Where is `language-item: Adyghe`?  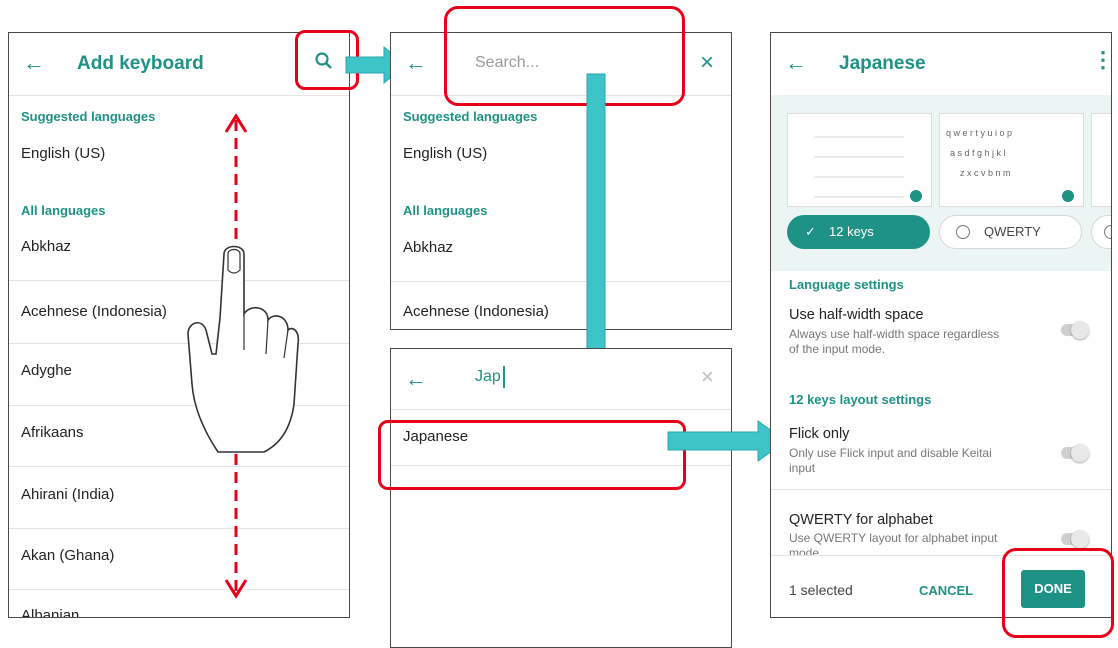
language-item: Adyghe is located at coordinates (46, 370).